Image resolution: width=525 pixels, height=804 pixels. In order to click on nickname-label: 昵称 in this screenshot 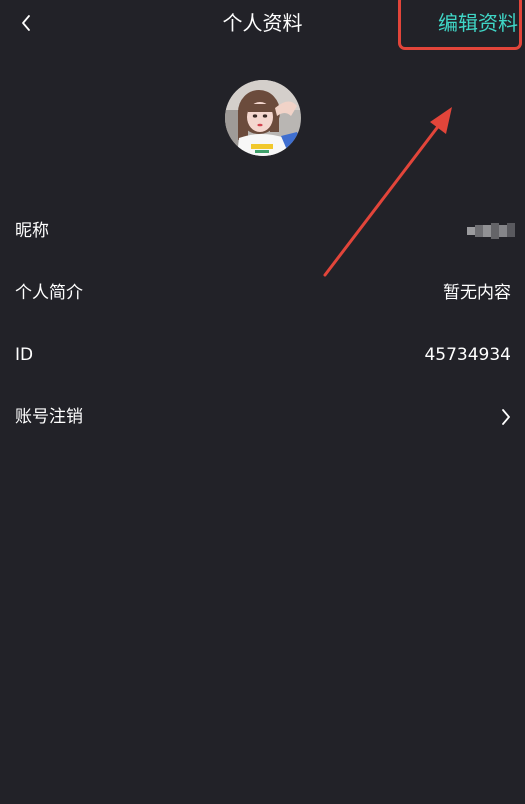, I will do `click(32, 231)`.